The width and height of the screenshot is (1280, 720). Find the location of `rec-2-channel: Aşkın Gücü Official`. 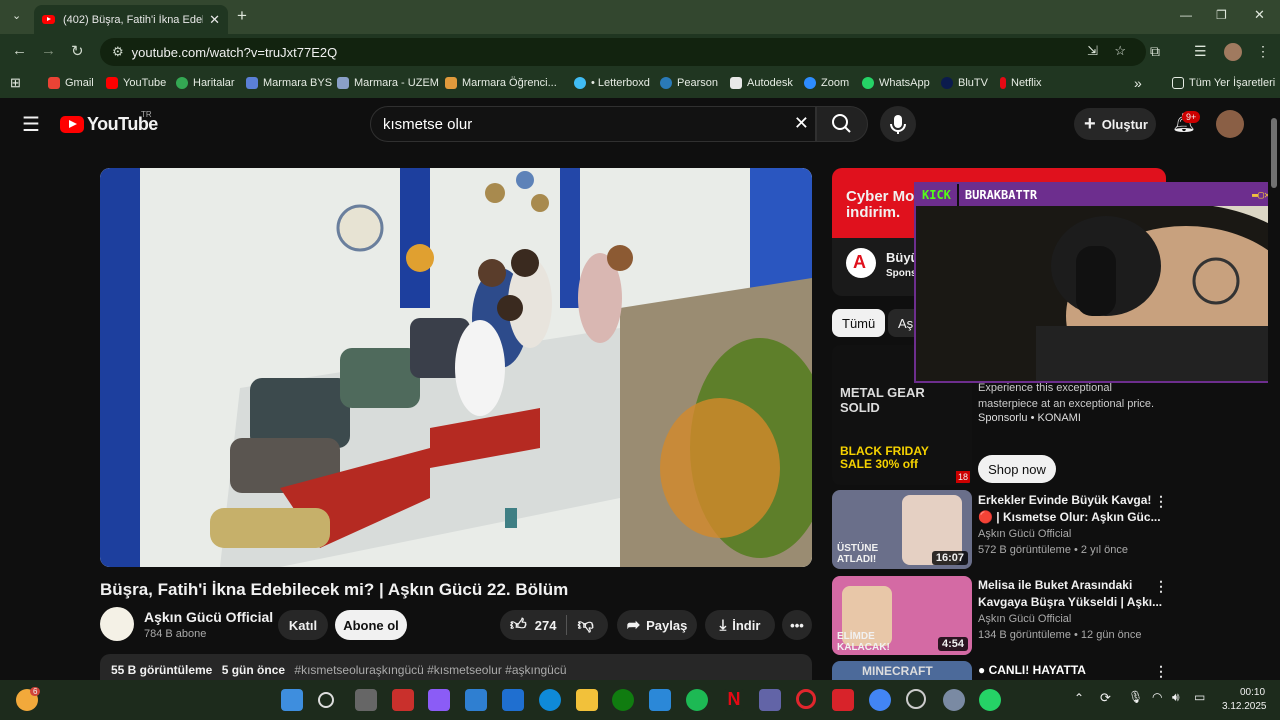

rec-2-channel: Aşkın Gücü Official is located at coordinates (1024, 534).